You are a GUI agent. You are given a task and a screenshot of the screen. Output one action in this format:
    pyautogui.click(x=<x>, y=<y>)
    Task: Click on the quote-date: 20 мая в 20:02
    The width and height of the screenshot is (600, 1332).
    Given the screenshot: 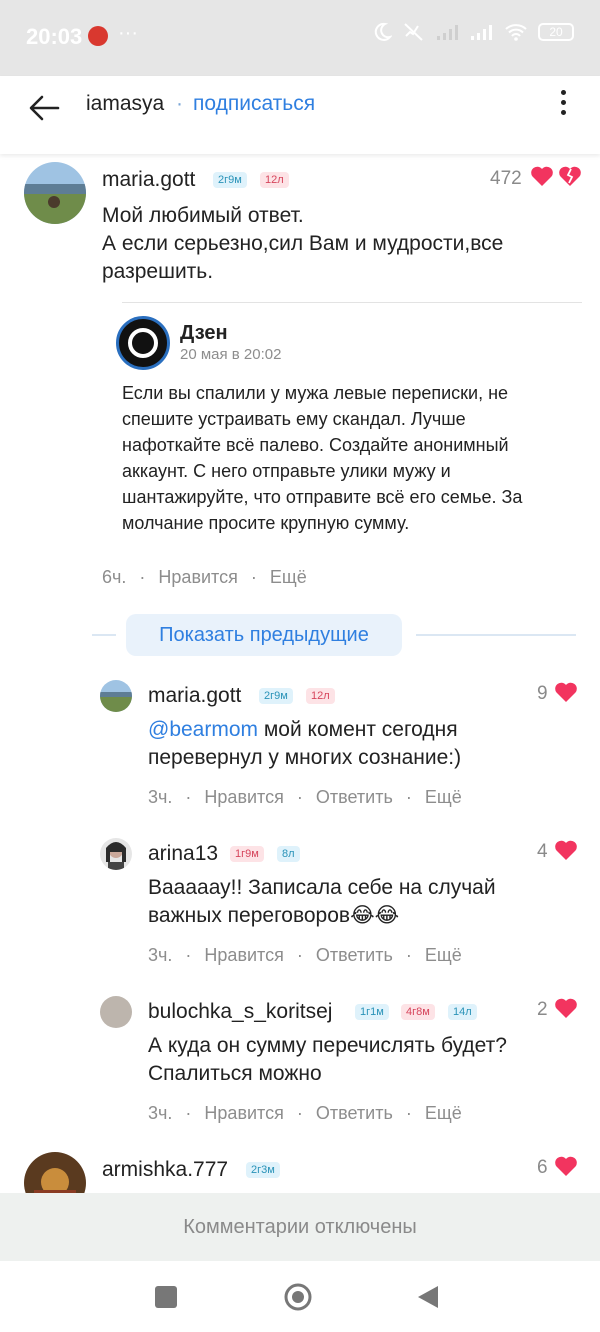 What is the action you would take?
    pyautogui.click(x=231, y=354)
    